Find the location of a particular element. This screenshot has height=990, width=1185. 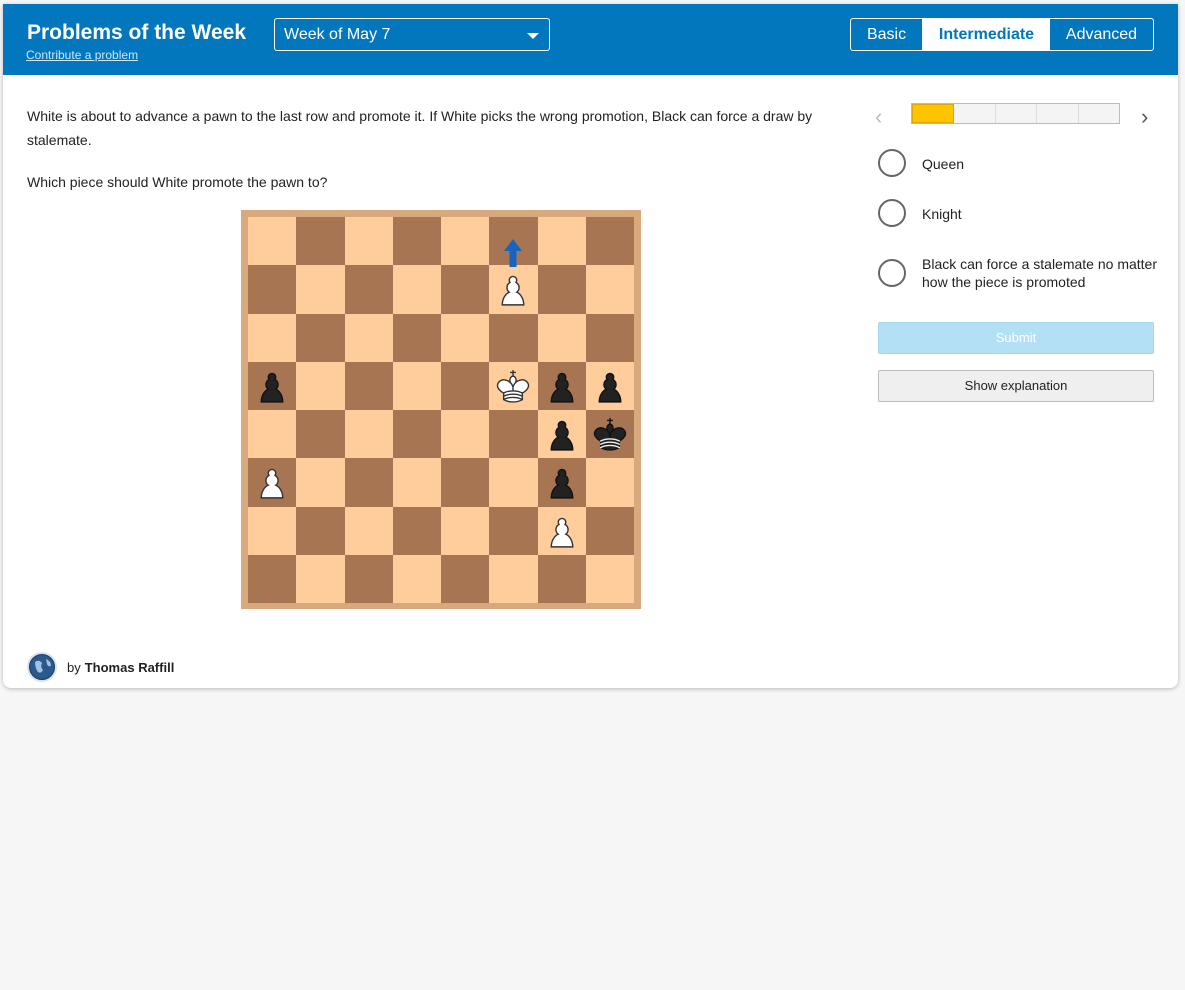

board-square-b7 is located at coordinates (320, 289).